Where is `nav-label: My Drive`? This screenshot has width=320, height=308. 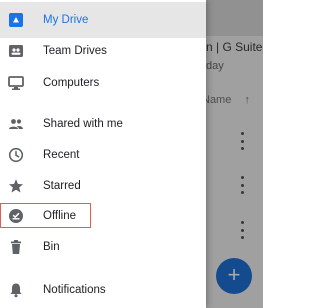
nav-label: My Drive is located at coordinates (66, 20).